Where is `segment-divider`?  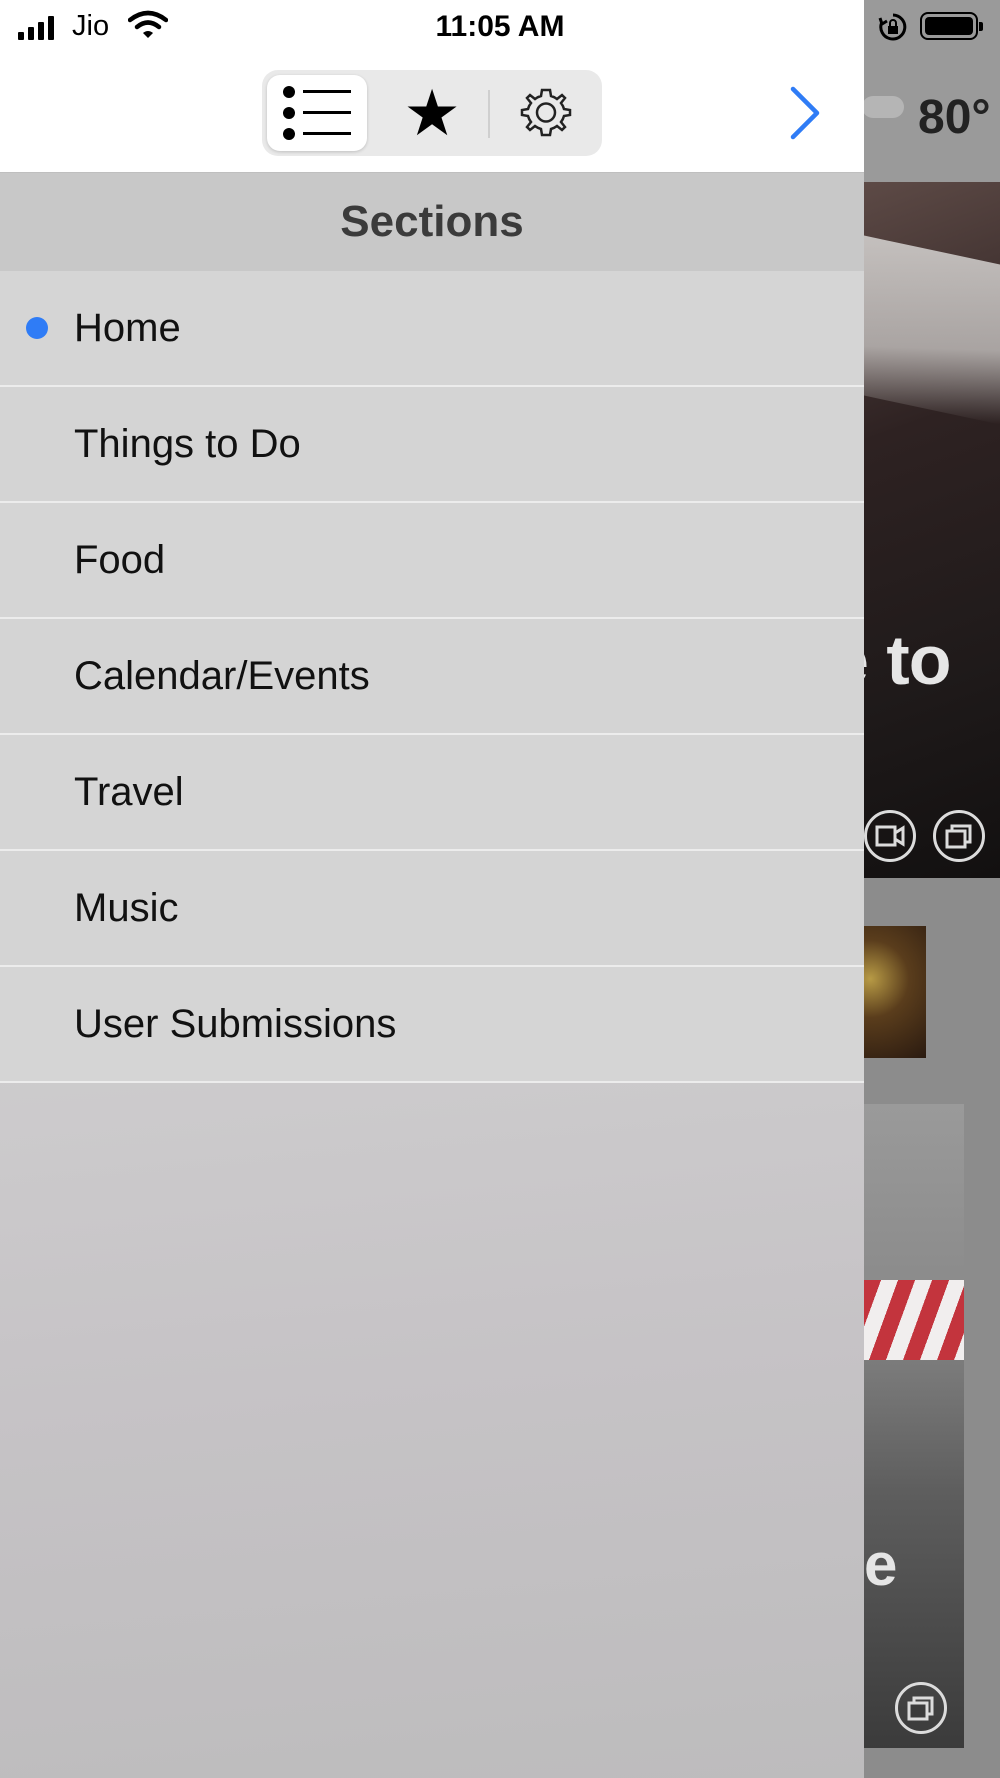
segment-divider is located at coordinates (489, 114).